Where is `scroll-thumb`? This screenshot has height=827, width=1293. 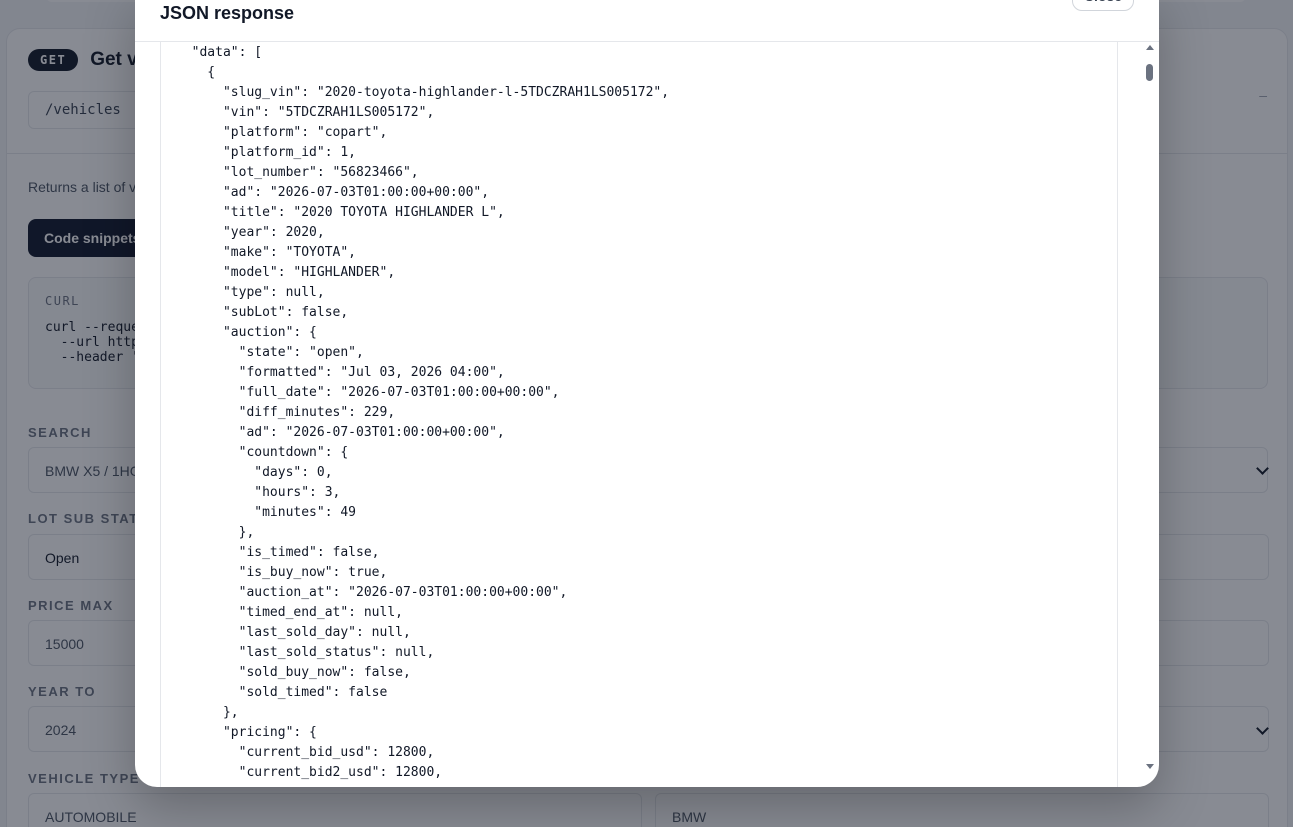 scroll-thumb is located at coordinates (1149, 72).